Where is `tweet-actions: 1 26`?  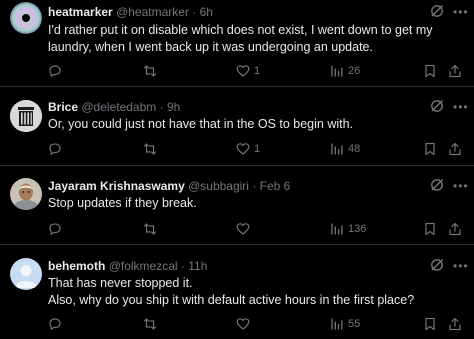 tweet-actions: 1 26 is located at coordinates (260, 71).